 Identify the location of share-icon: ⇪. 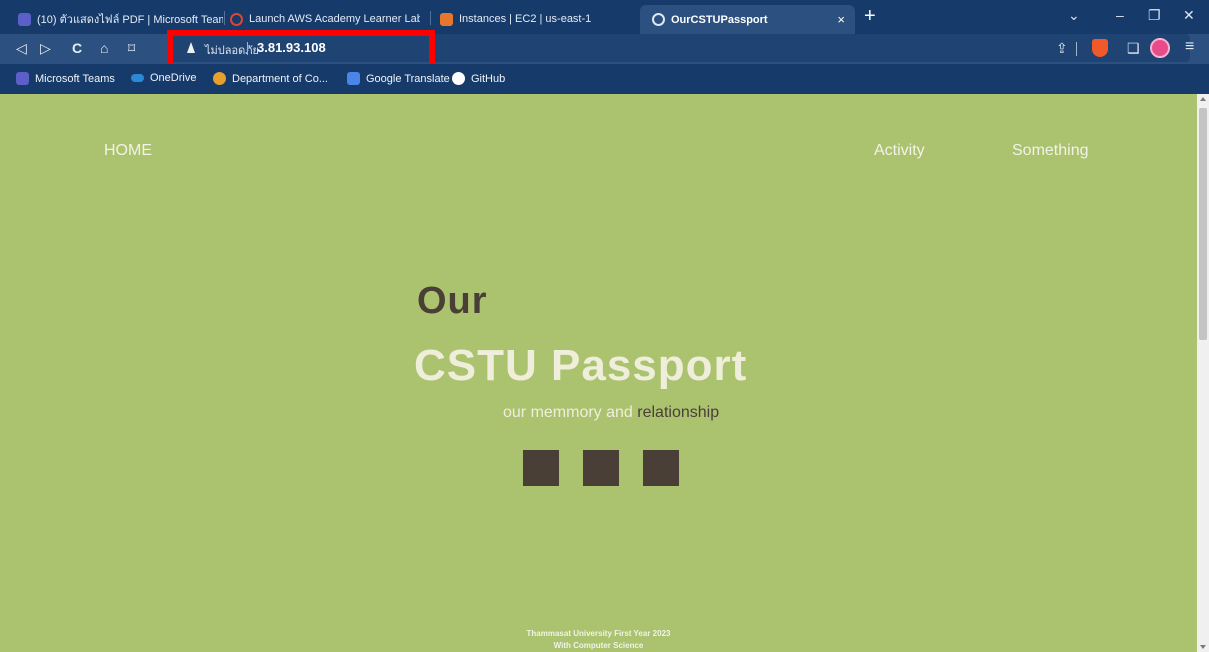
(1062, 48).